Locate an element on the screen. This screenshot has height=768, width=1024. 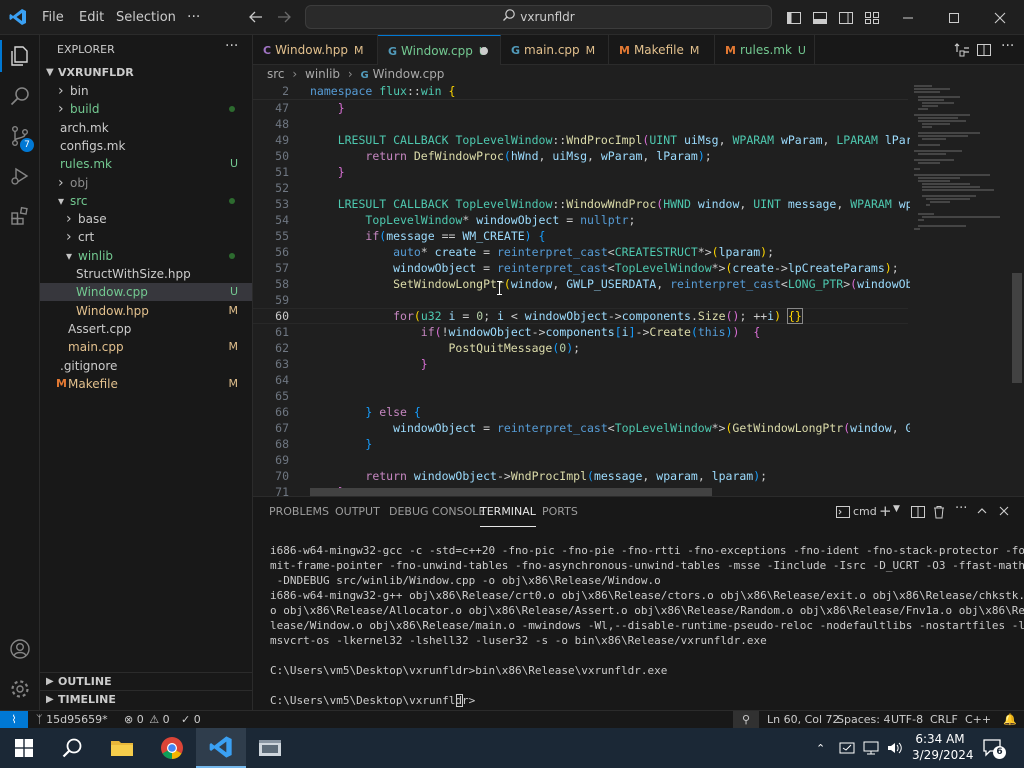
git-status-badge: U is located at coordinates (233, 164).